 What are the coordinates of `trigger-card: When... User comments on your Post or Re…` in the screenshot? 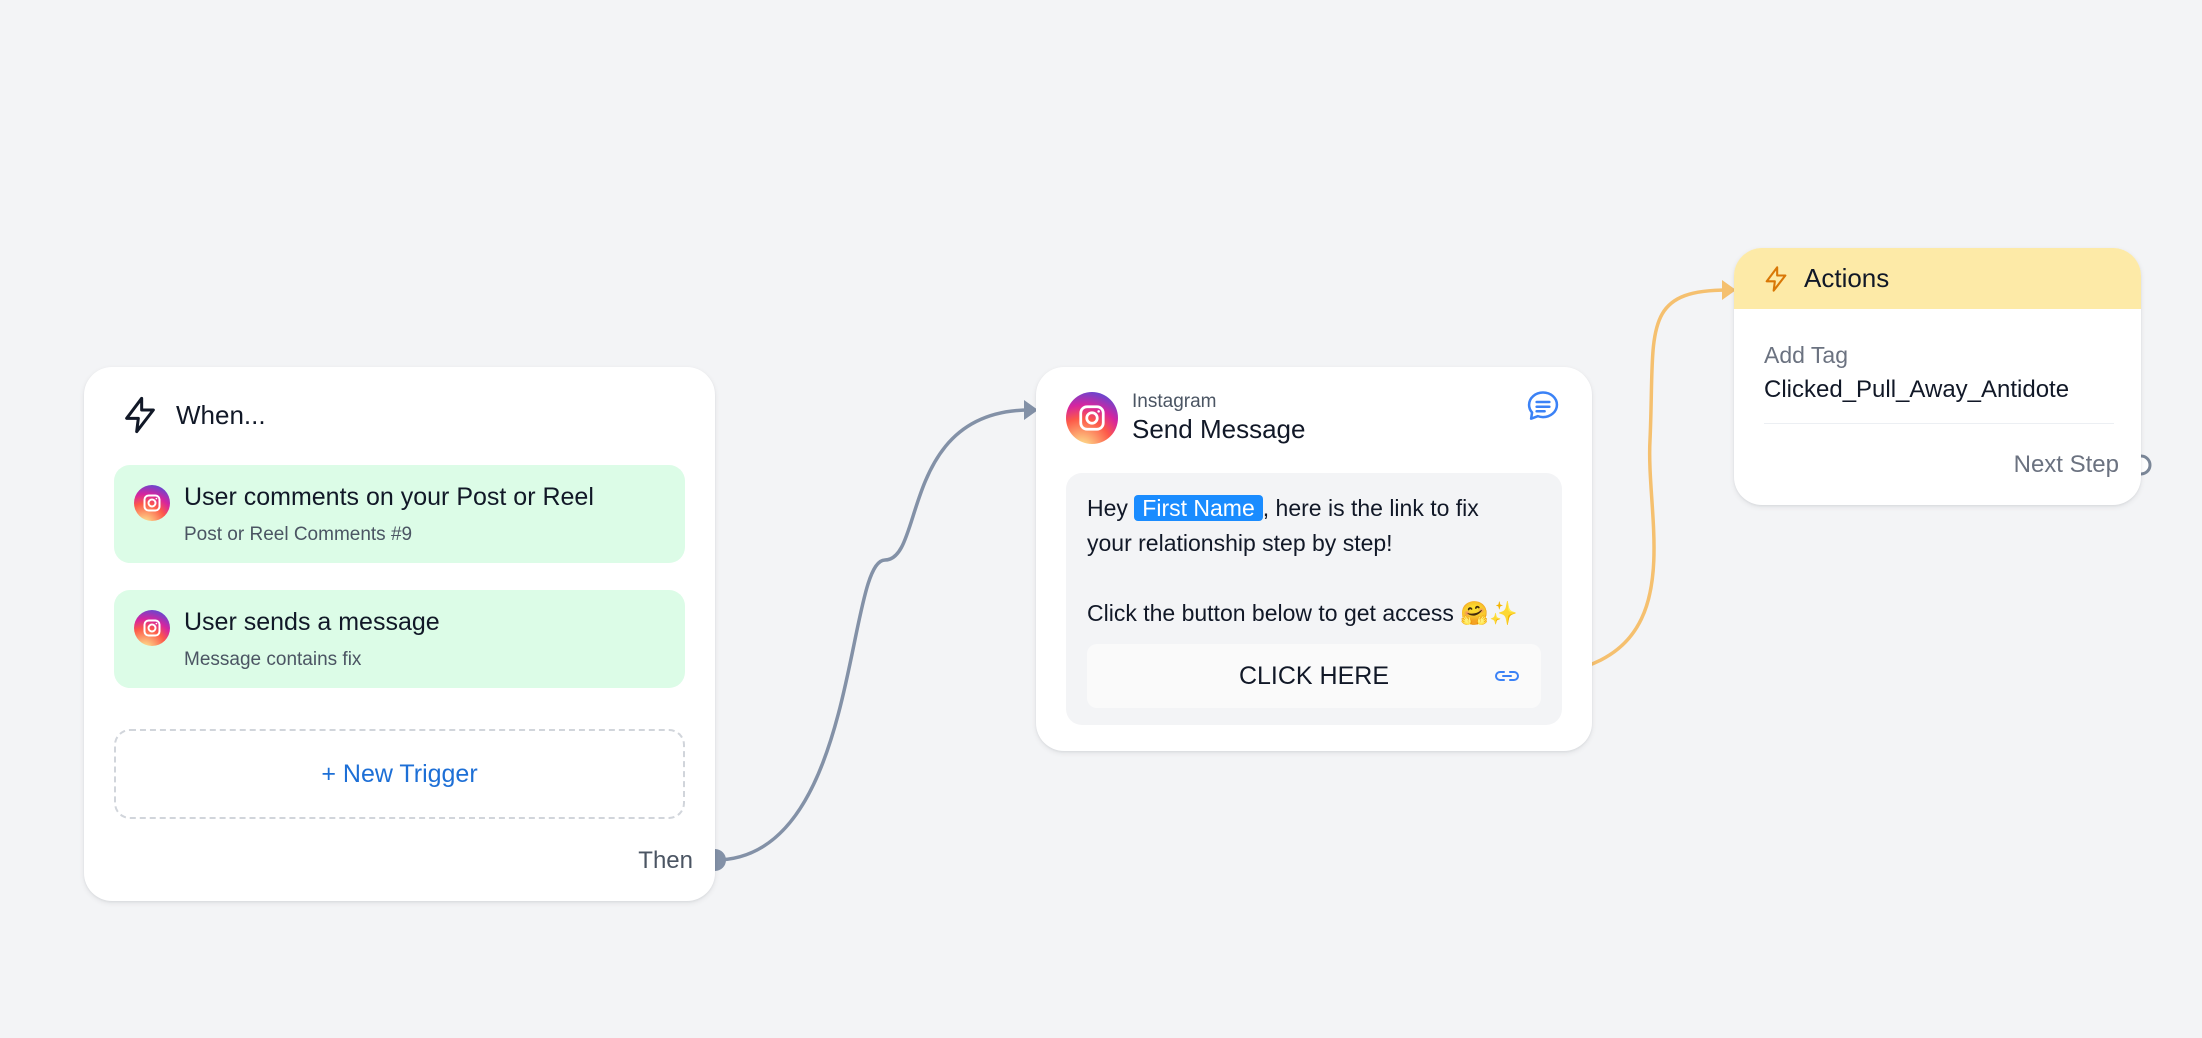 It's located at (399, 634).